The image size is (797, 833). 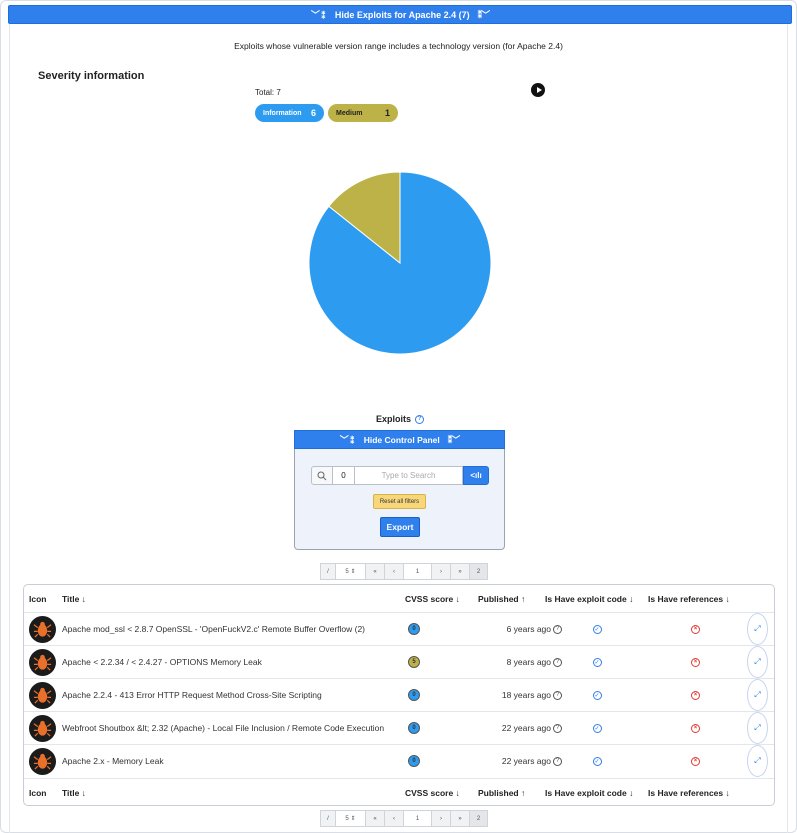 What do you see at coordinates (689, 599) in the screenshot?
I see `header-references: Is Have references ↓` at bounding box center [689, 599].